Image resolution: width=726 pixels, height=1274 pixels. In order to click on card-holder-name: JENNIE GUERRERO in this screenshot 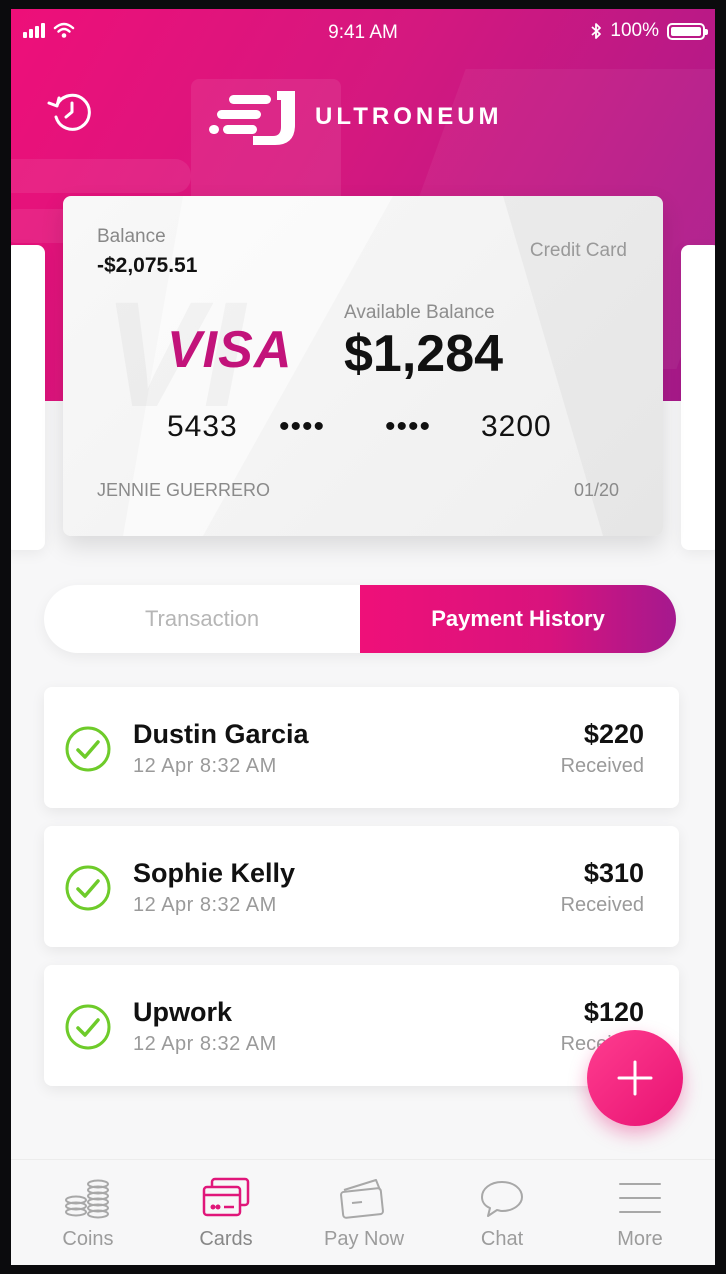, I will do `click(184, 490)`.